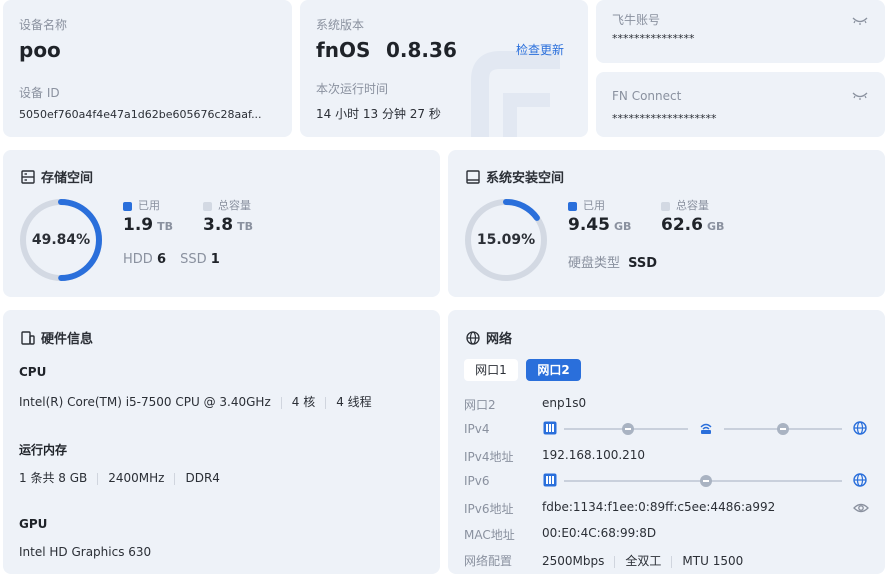 The width and height of the screenshot is (892, 574). I want to click on system-version: 0.8.36, so click(421, 50).